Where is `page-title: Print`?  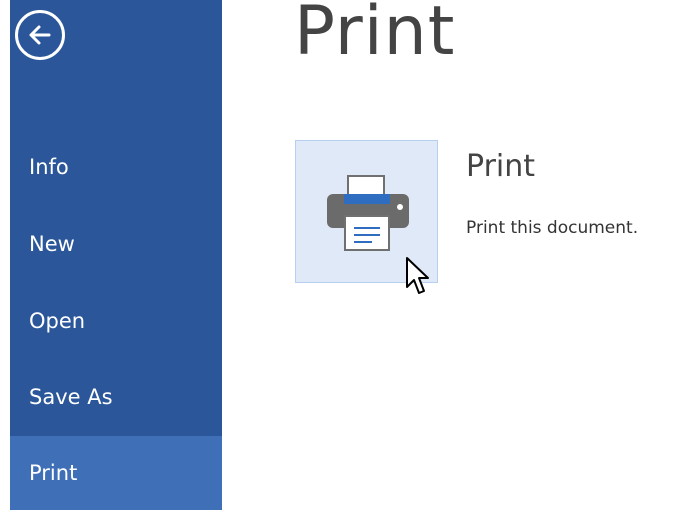
page-title: Print is located at coordinates (375, 35).